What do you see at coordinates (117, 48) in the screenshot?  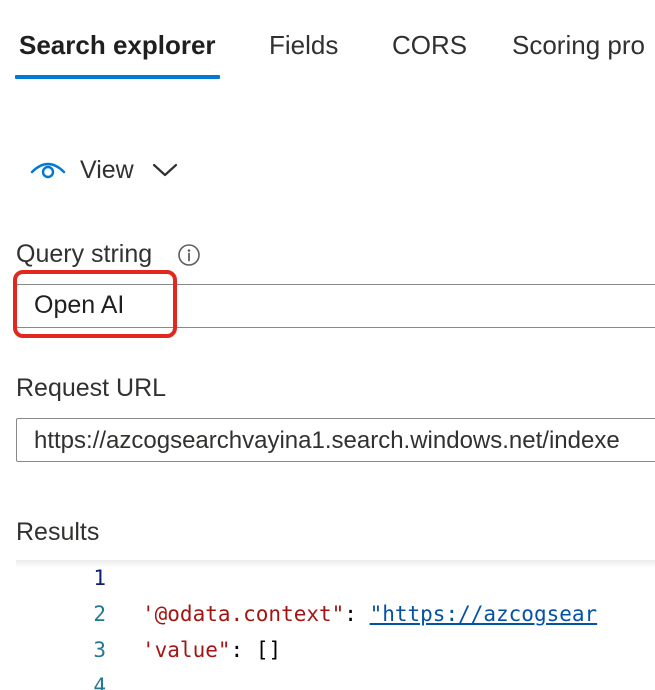 I see `tab-search-explorer: Search explorer` at bounding box center [117, 48].